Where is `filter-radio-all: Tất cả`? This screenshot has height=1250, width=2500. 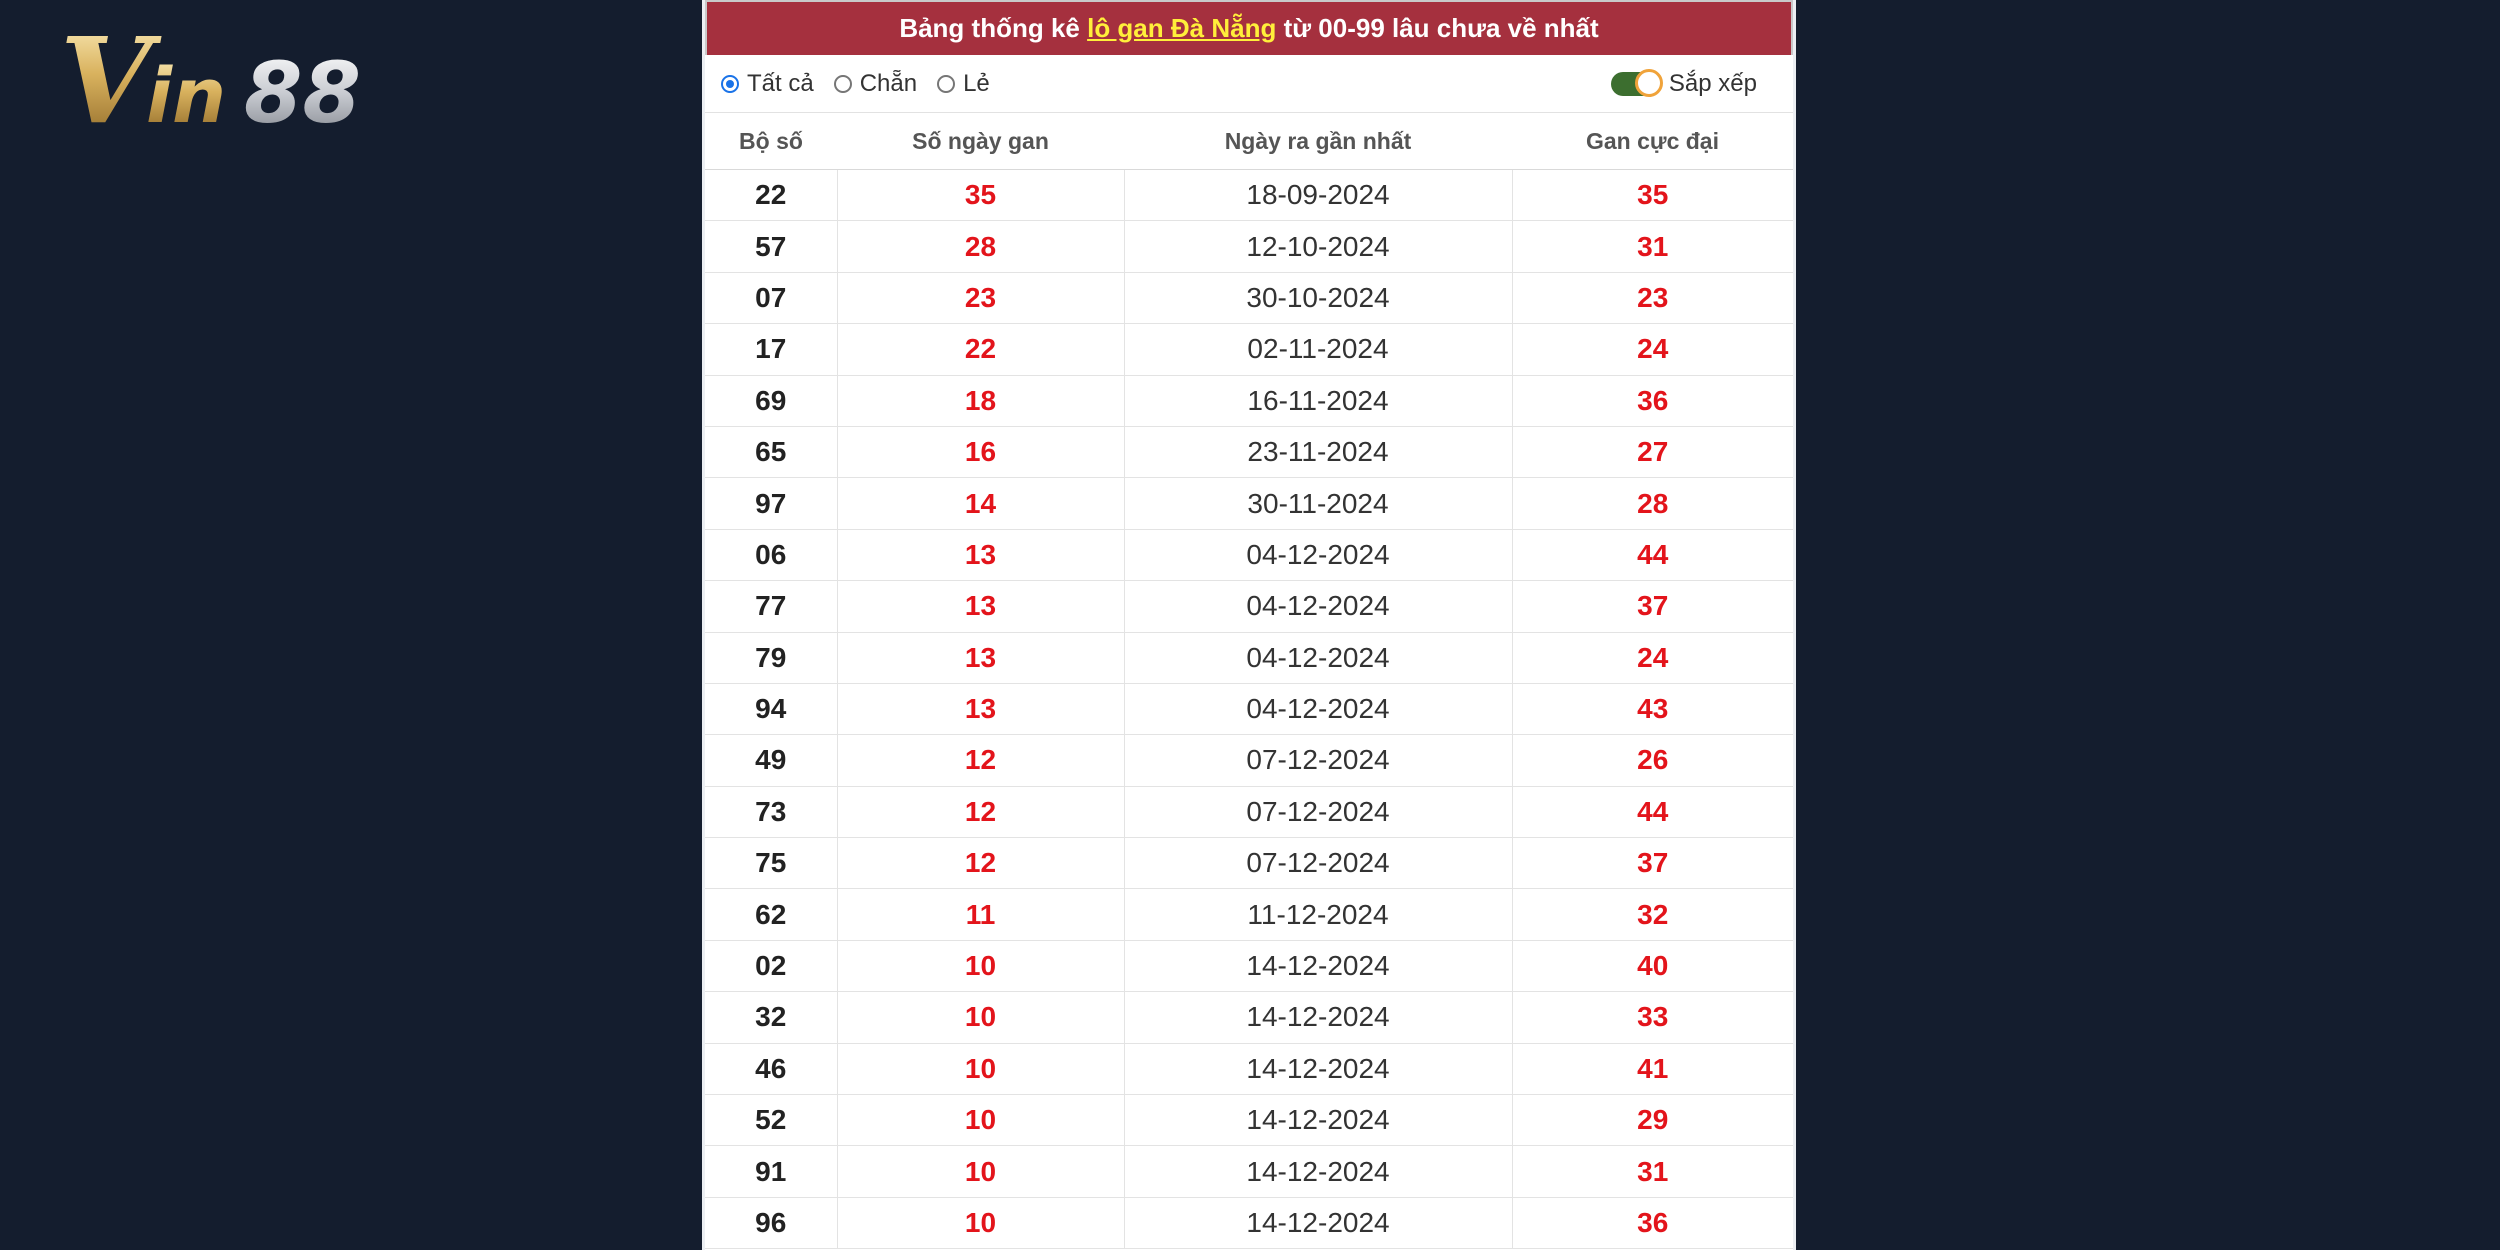 filter-radio-all: Tất cả is located at coordinates (767, 84).